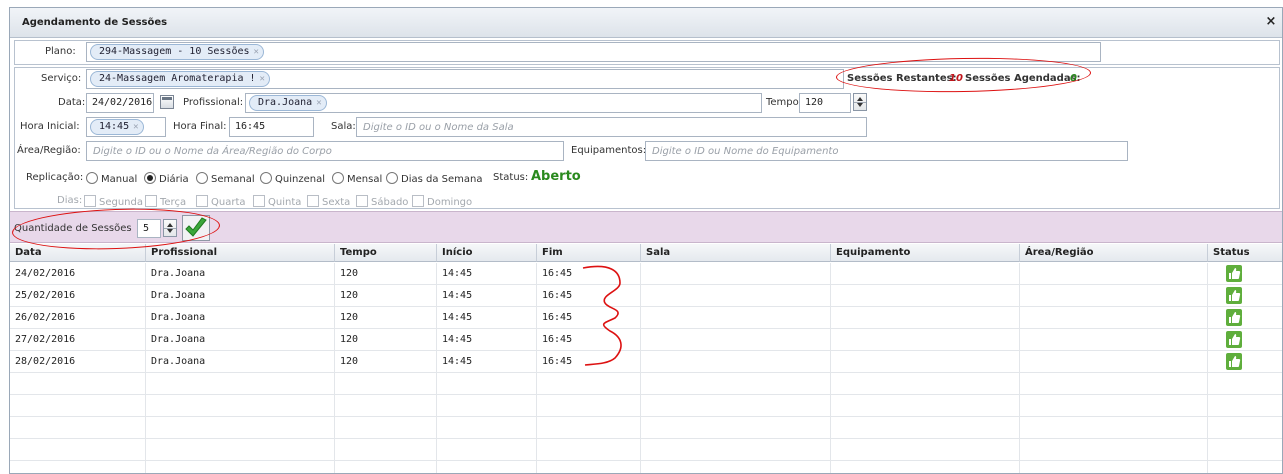 Image resolution: width=1283 pixels, height=474 pixels. I want to click on servico-input: 24-Massagem Aromaterapia ! ✕, so click(465, 79).